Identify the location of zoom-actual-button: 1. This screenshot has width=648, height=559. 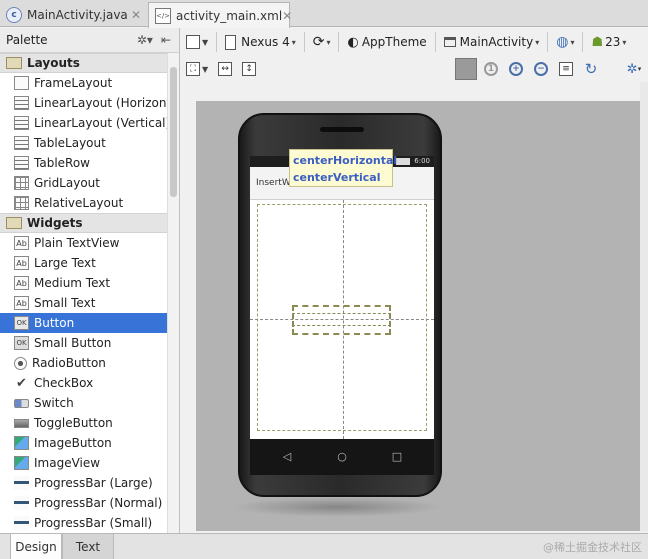
(491, 69).